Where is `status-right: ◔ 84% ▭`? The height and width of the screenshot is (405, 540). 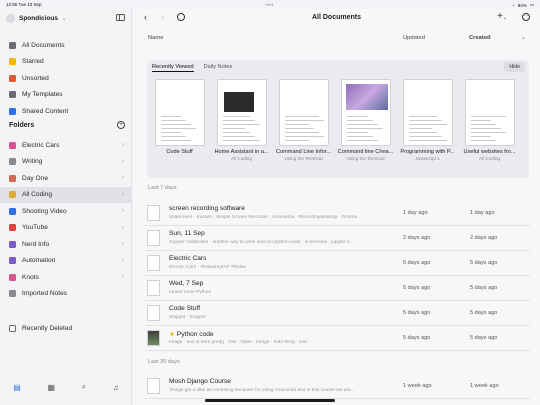 status-right: ◔ 84% ▭ is located at coordinates (523, 5).